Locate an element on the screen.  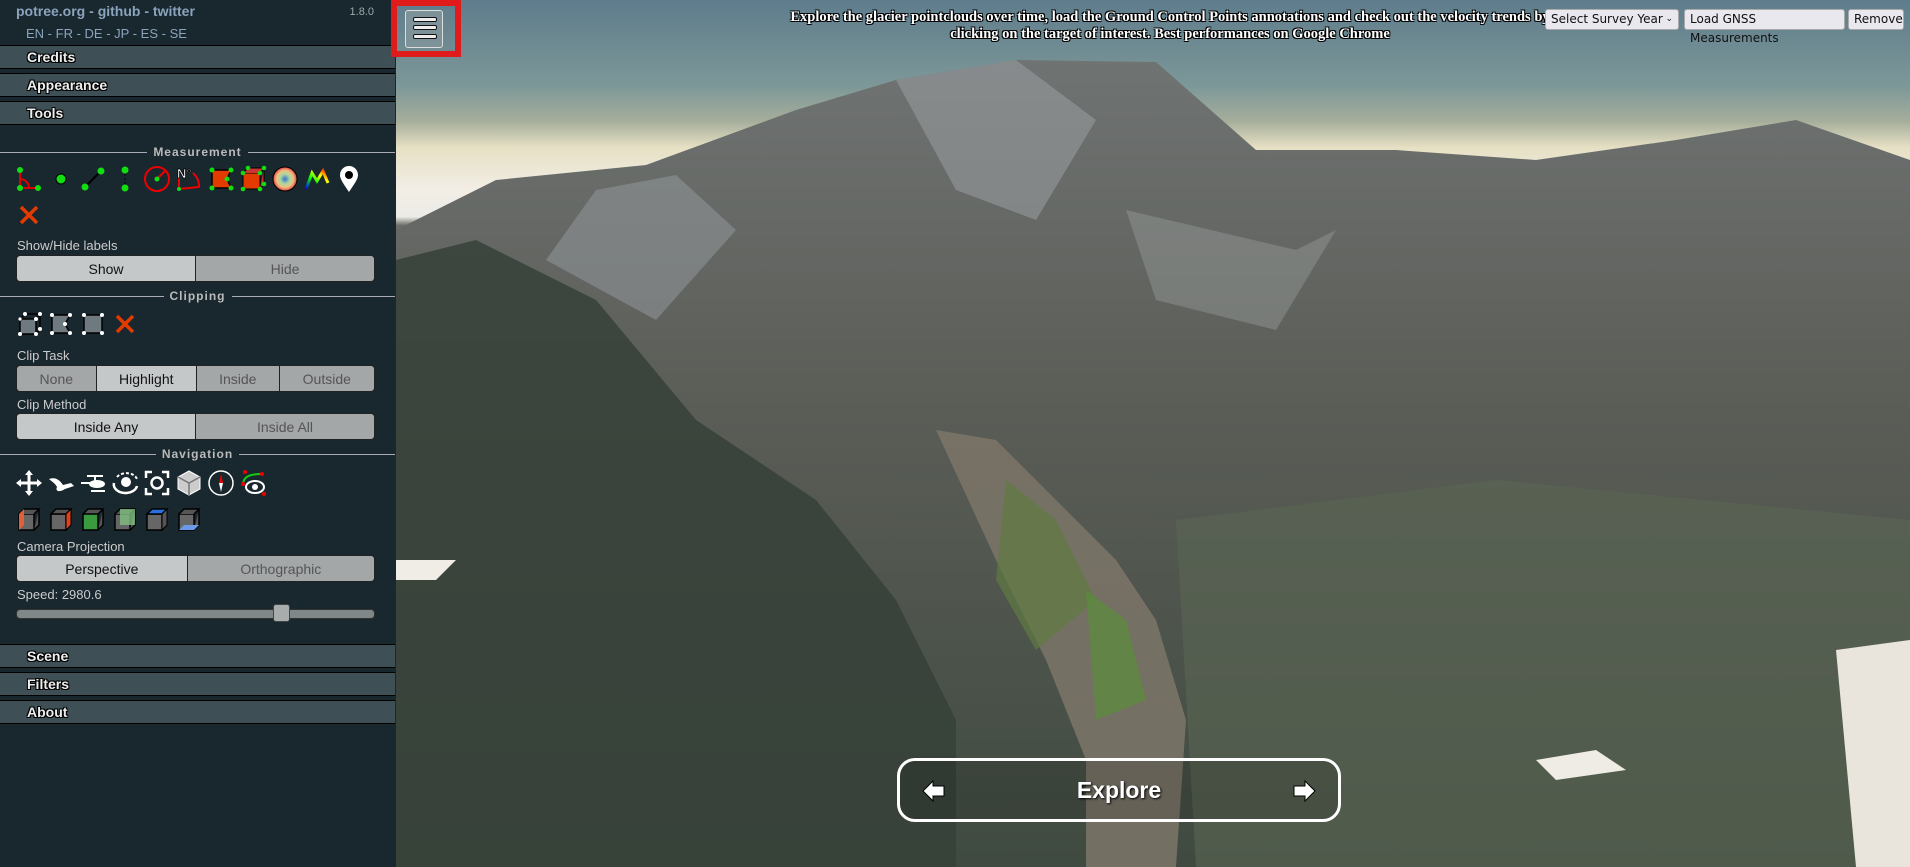
chevron-down-icon: ⌄ is located at coordinates (1669, 19).